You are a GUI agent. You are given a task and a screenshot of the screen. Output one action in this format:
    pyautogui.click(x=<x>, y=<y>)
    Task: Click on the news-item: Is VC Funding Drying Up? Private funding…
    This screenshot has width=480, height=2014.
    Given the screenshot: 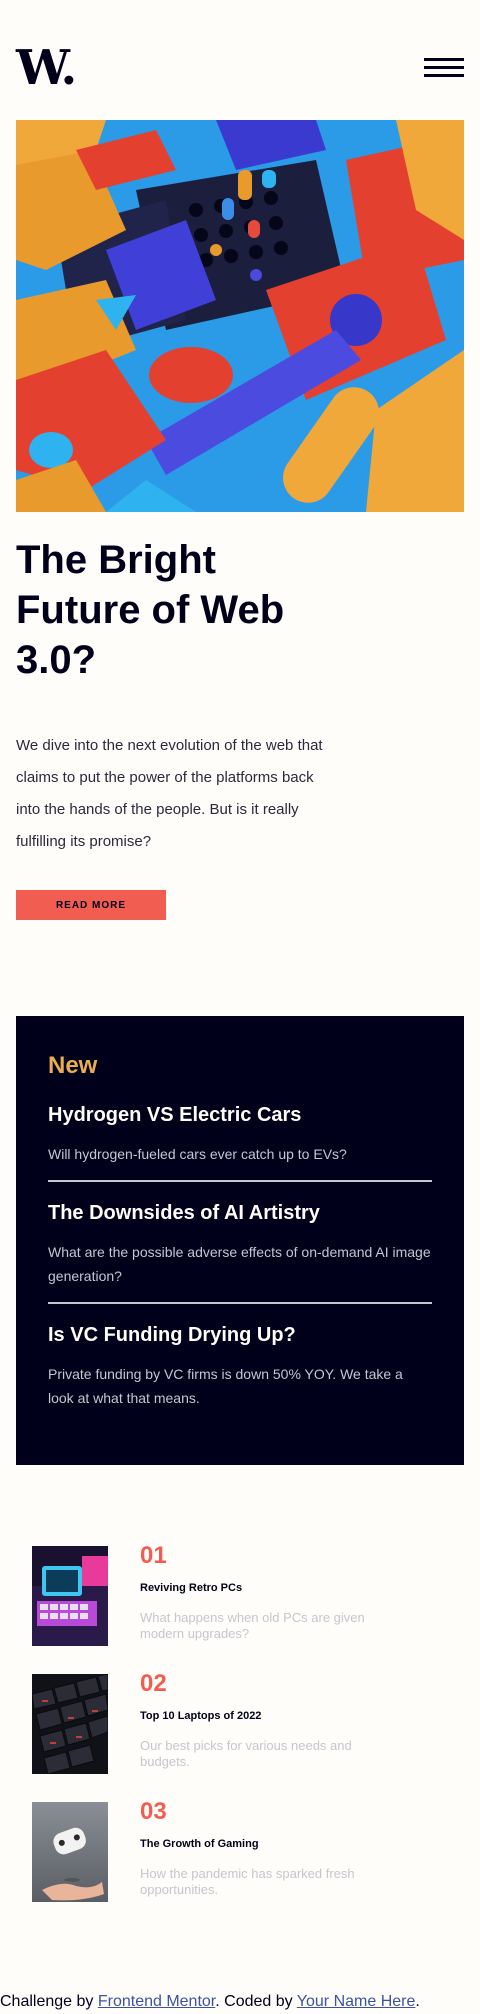 What is the action you would take?
    pyautogui.click(x=240, y=1363)
    